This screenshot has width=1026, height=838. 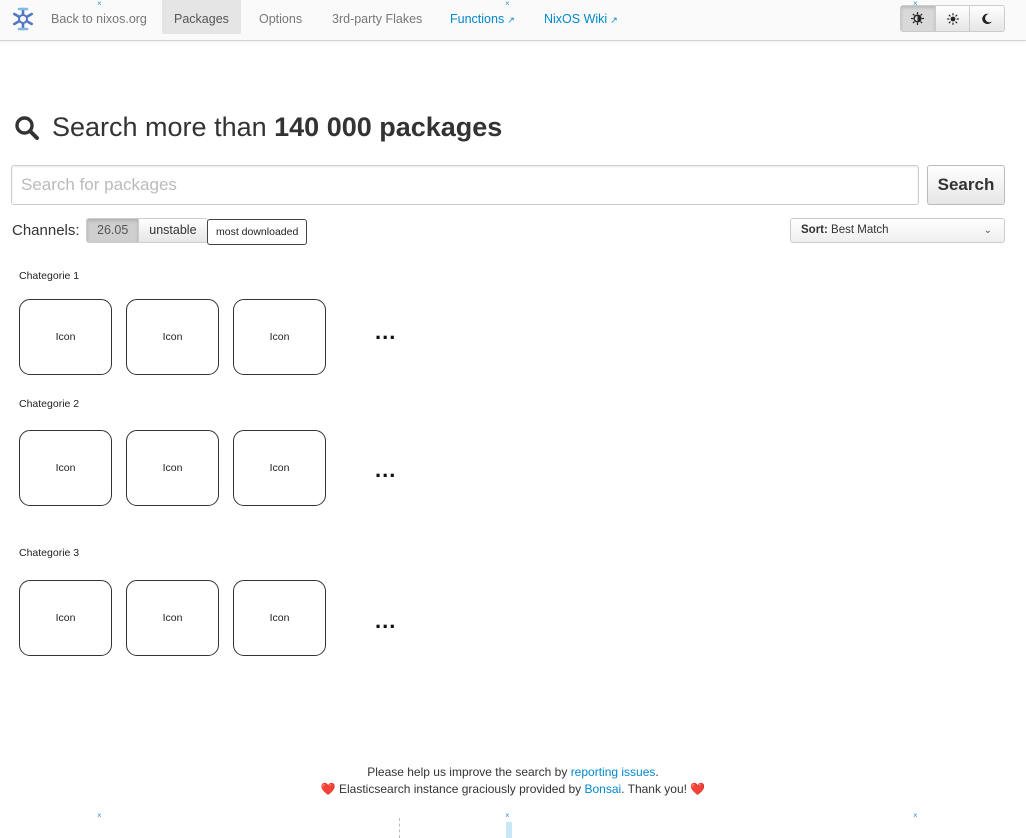 What do you see at coordinates (257, 232) in the screenshot?
I see `most-downloaded-button: most downloaded` at bounding box center [257, 232].